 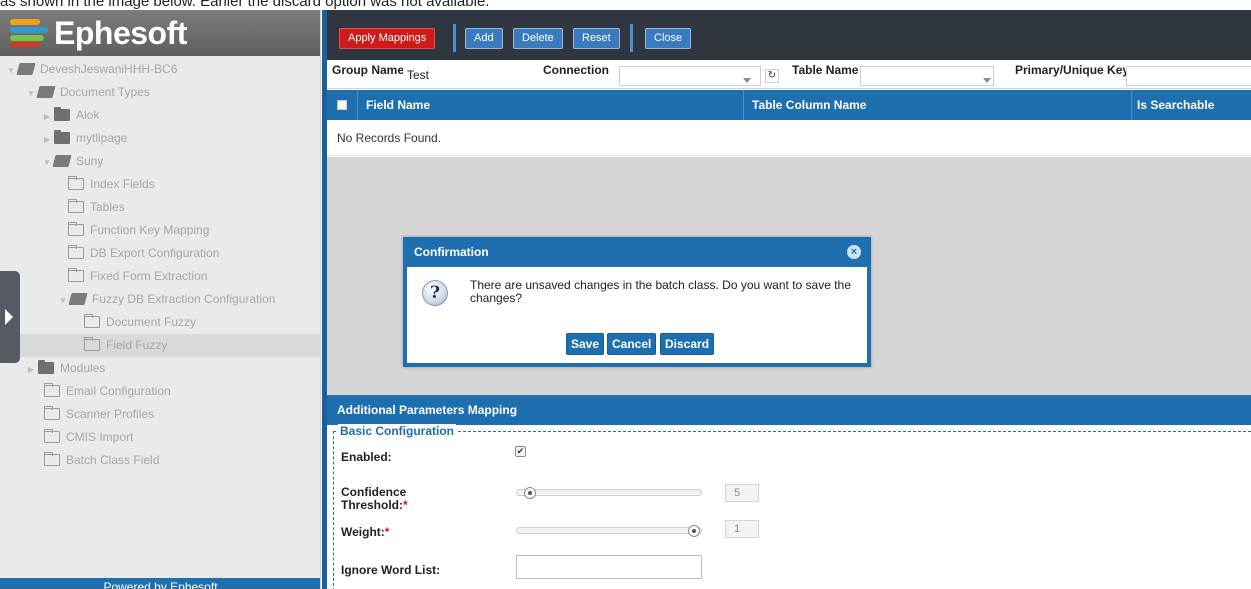 I want to click on tree-item-tables: Tables, so click(x=95, y=207).